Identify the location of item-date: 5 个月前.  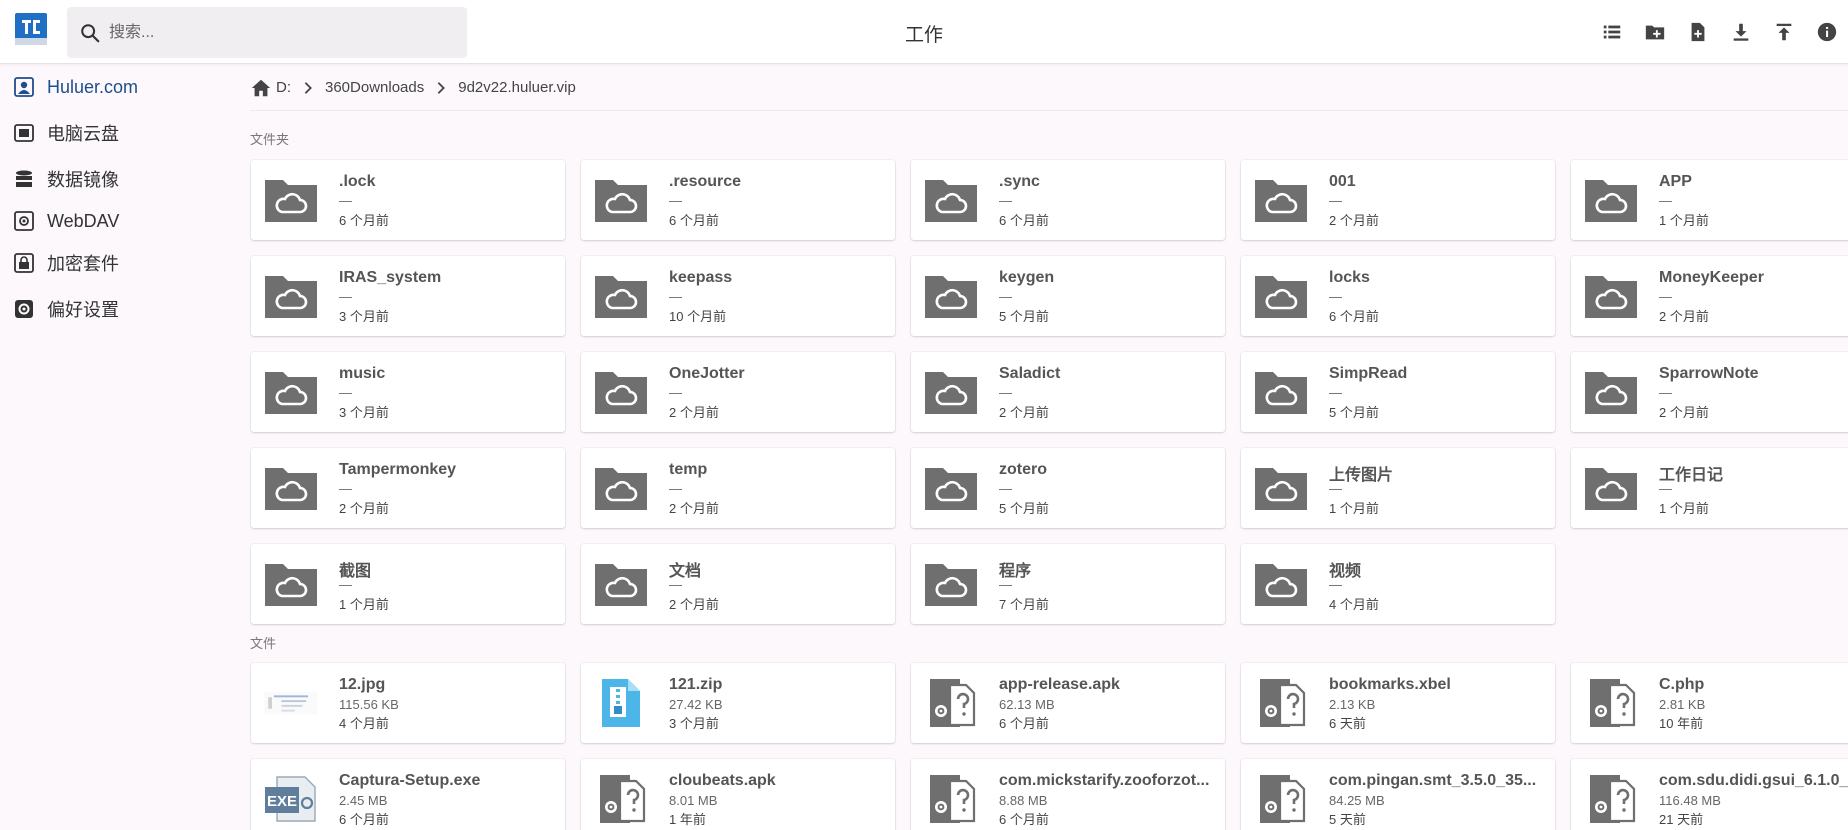
(1024, 508).